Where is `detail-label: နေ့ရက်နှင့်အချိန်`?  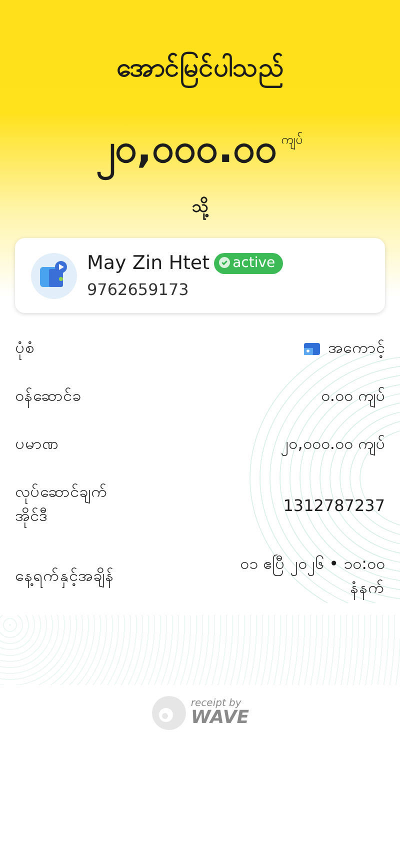
detail-label: နေ့ရက်နှင့်အချိန် is located at coordinates (64, 577).